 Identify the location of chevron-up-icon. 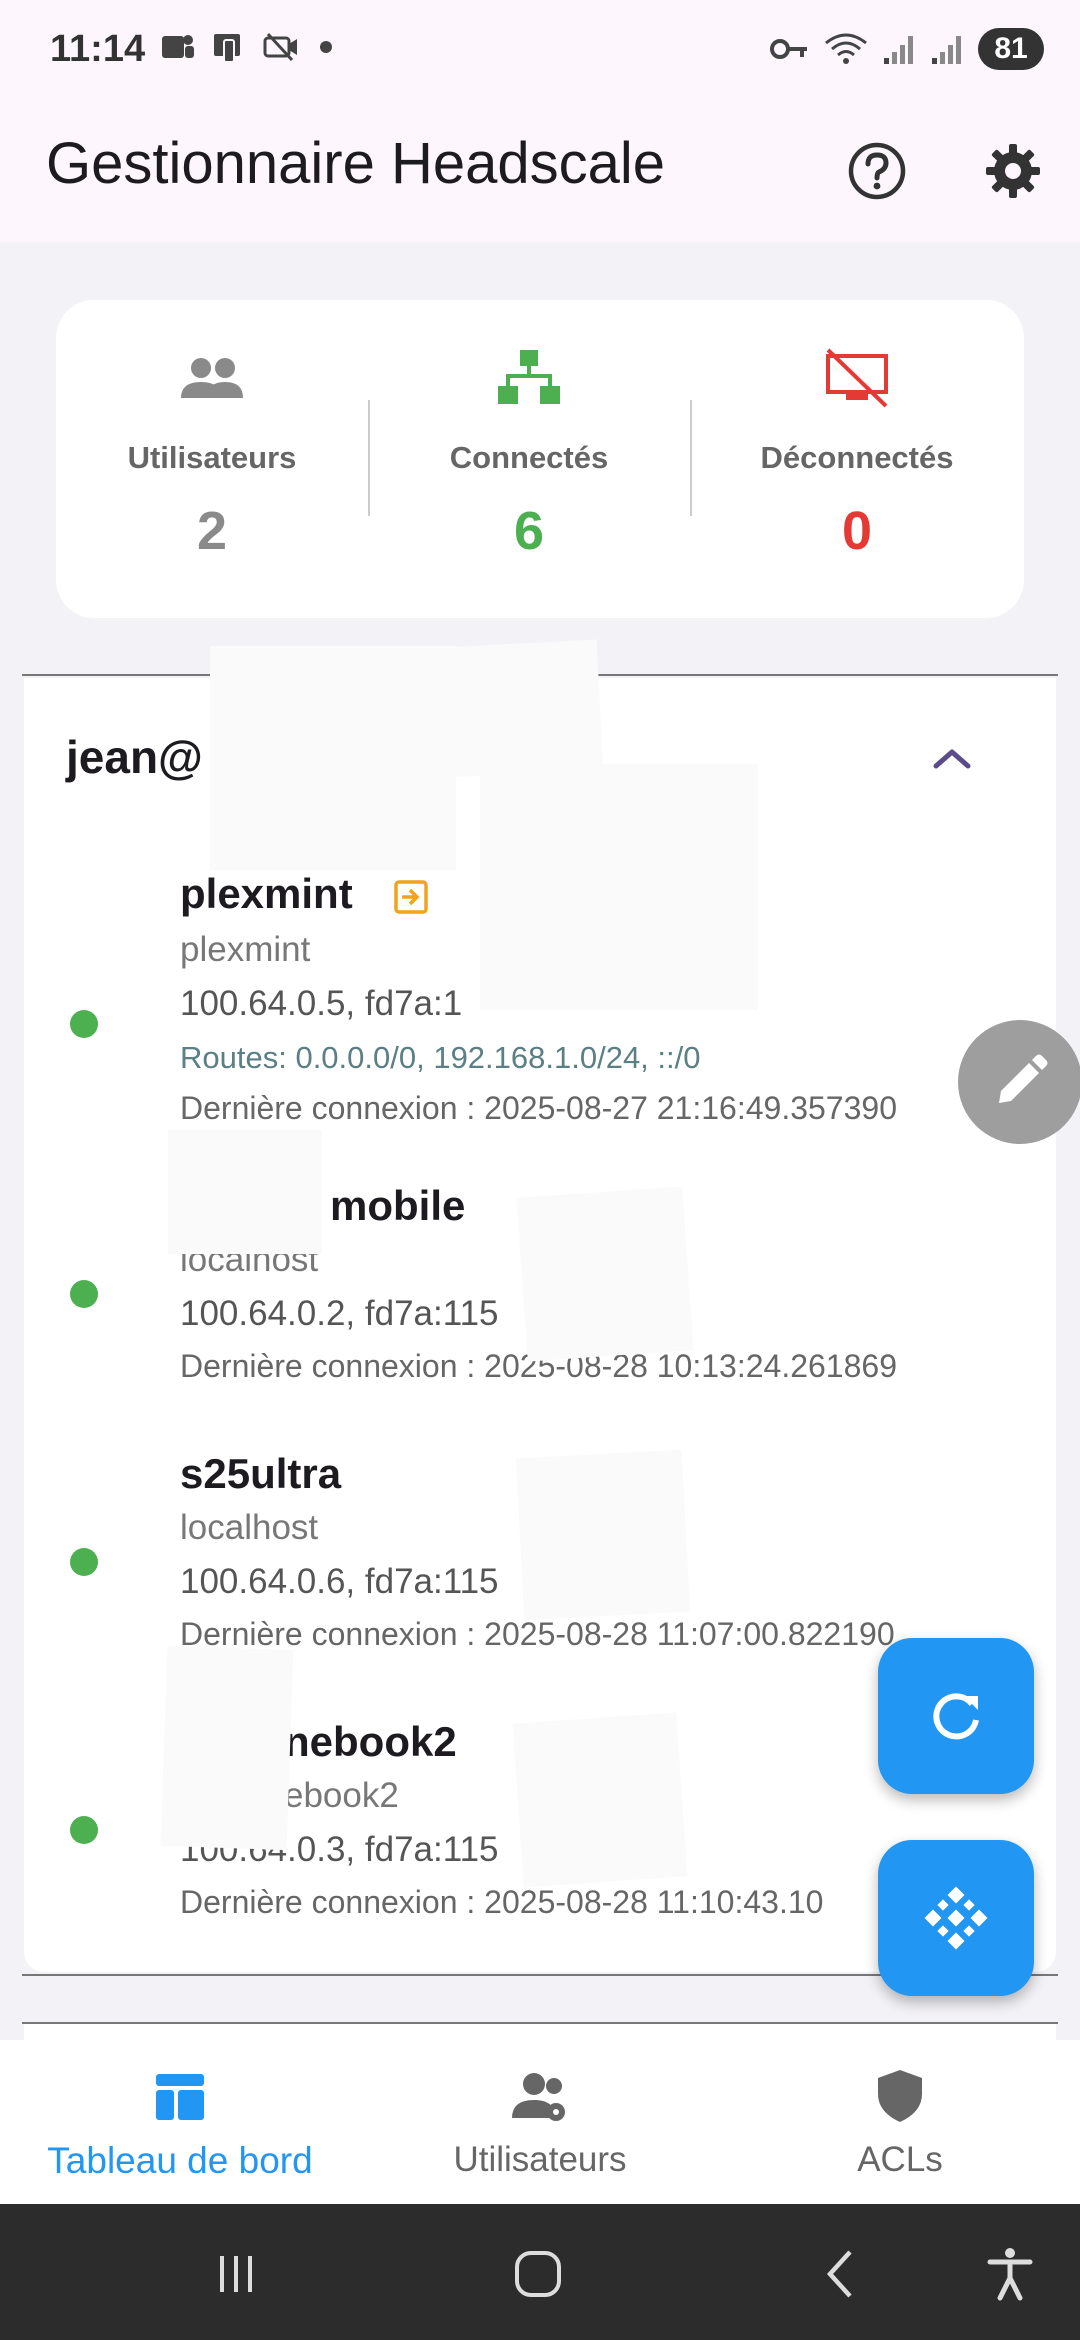
(952, 758).